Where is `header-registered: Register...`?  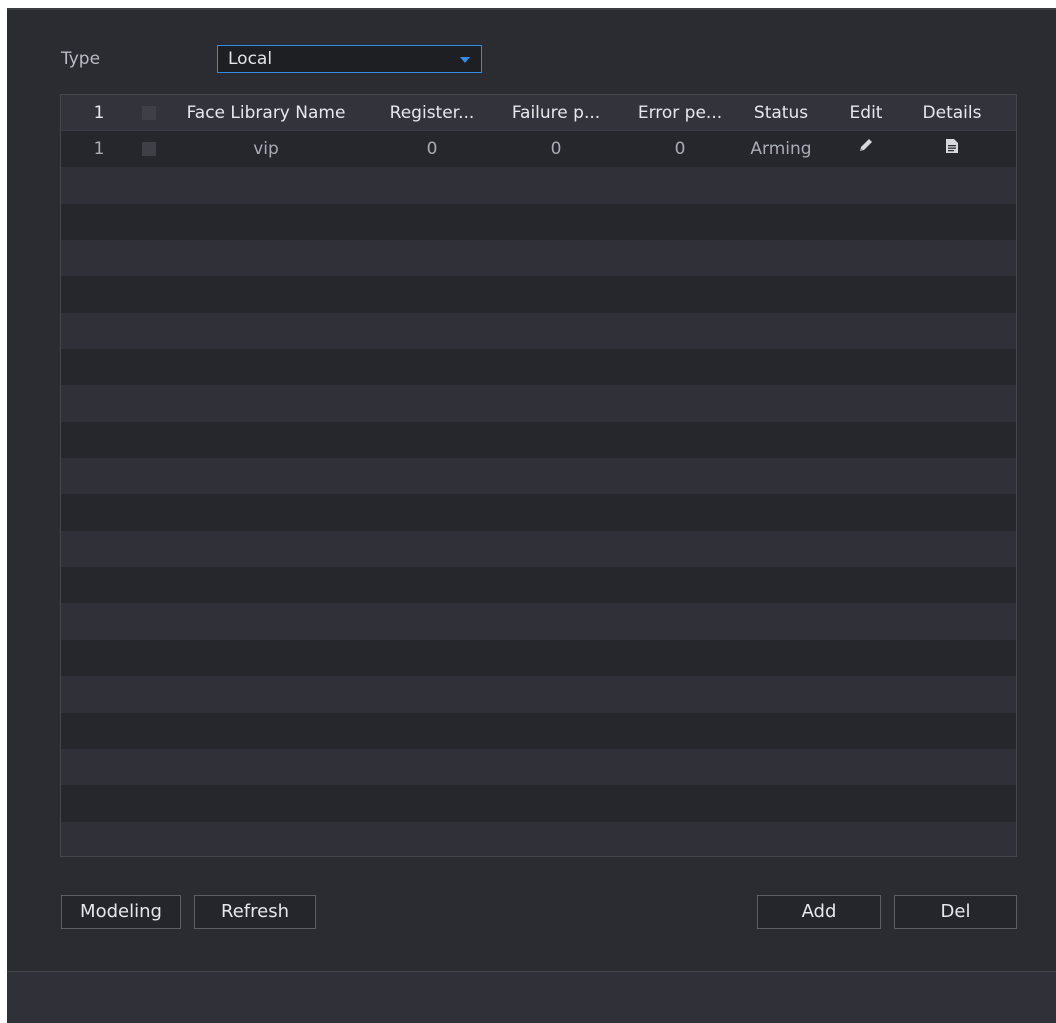
header-registered: Register... is located at coordinates (432, 113).